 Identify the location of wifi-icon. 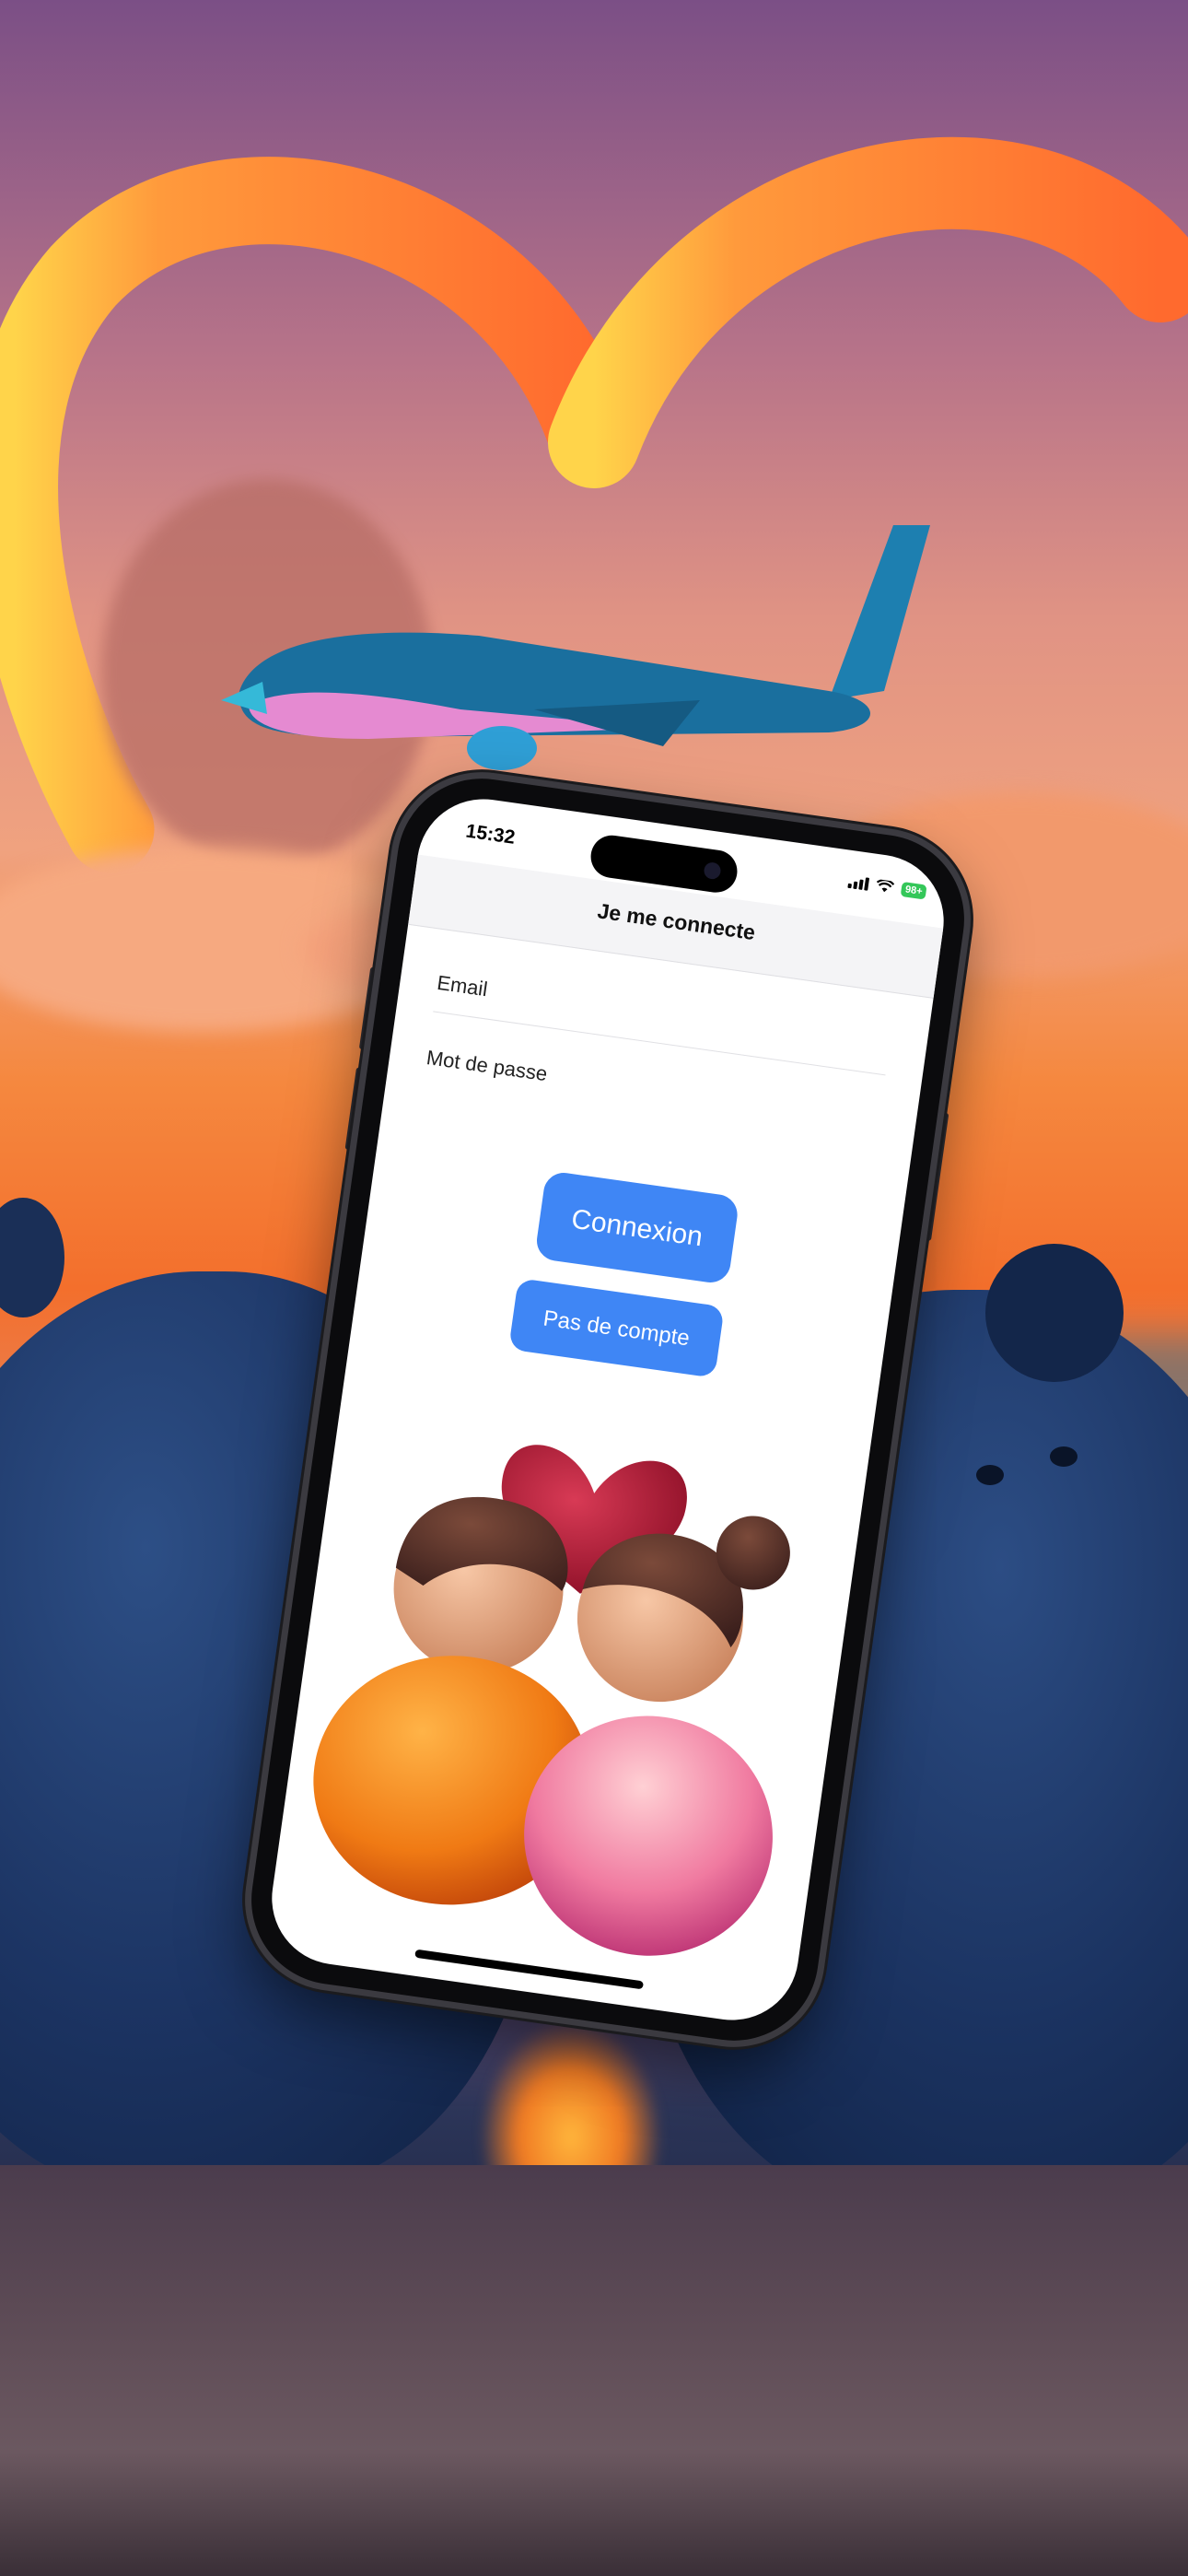
(886, 886).